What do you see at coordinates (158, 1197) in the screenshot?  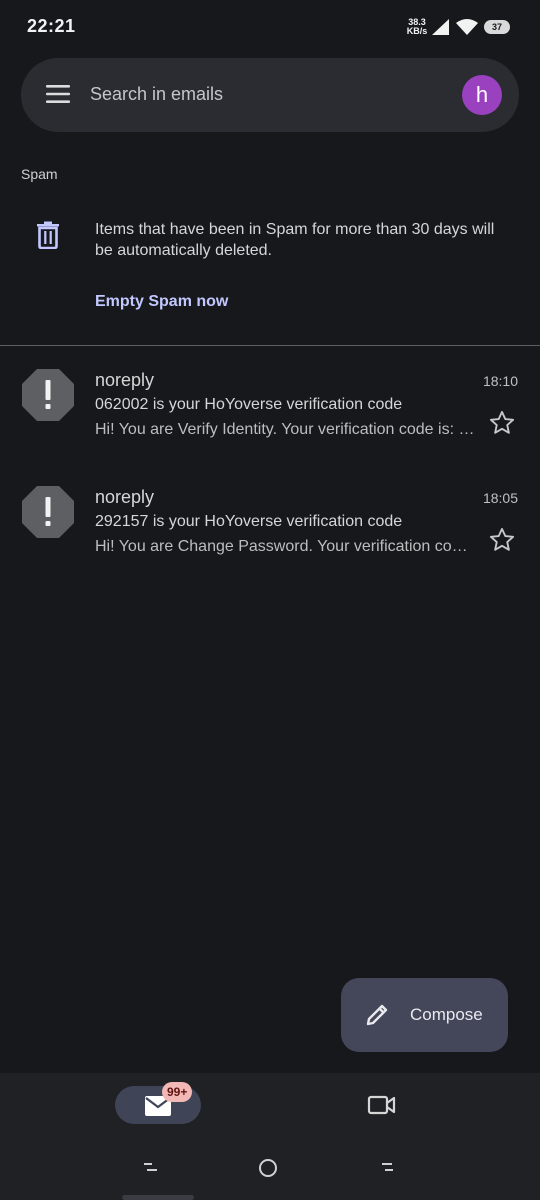 I see `home-indicator` at bounding box center [158, 1197].